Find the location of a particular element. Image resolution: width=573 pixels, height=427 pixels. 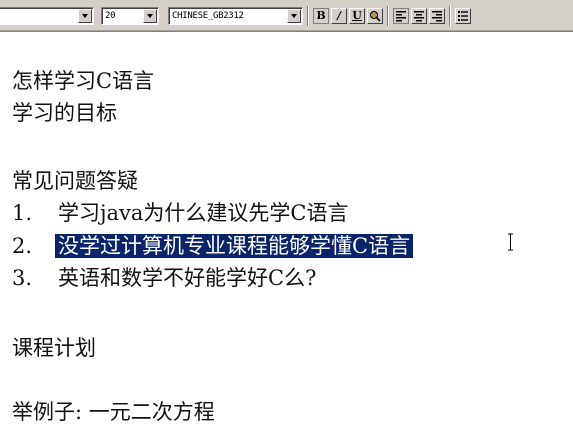

align-left-button is located at coordinates (401, 16).